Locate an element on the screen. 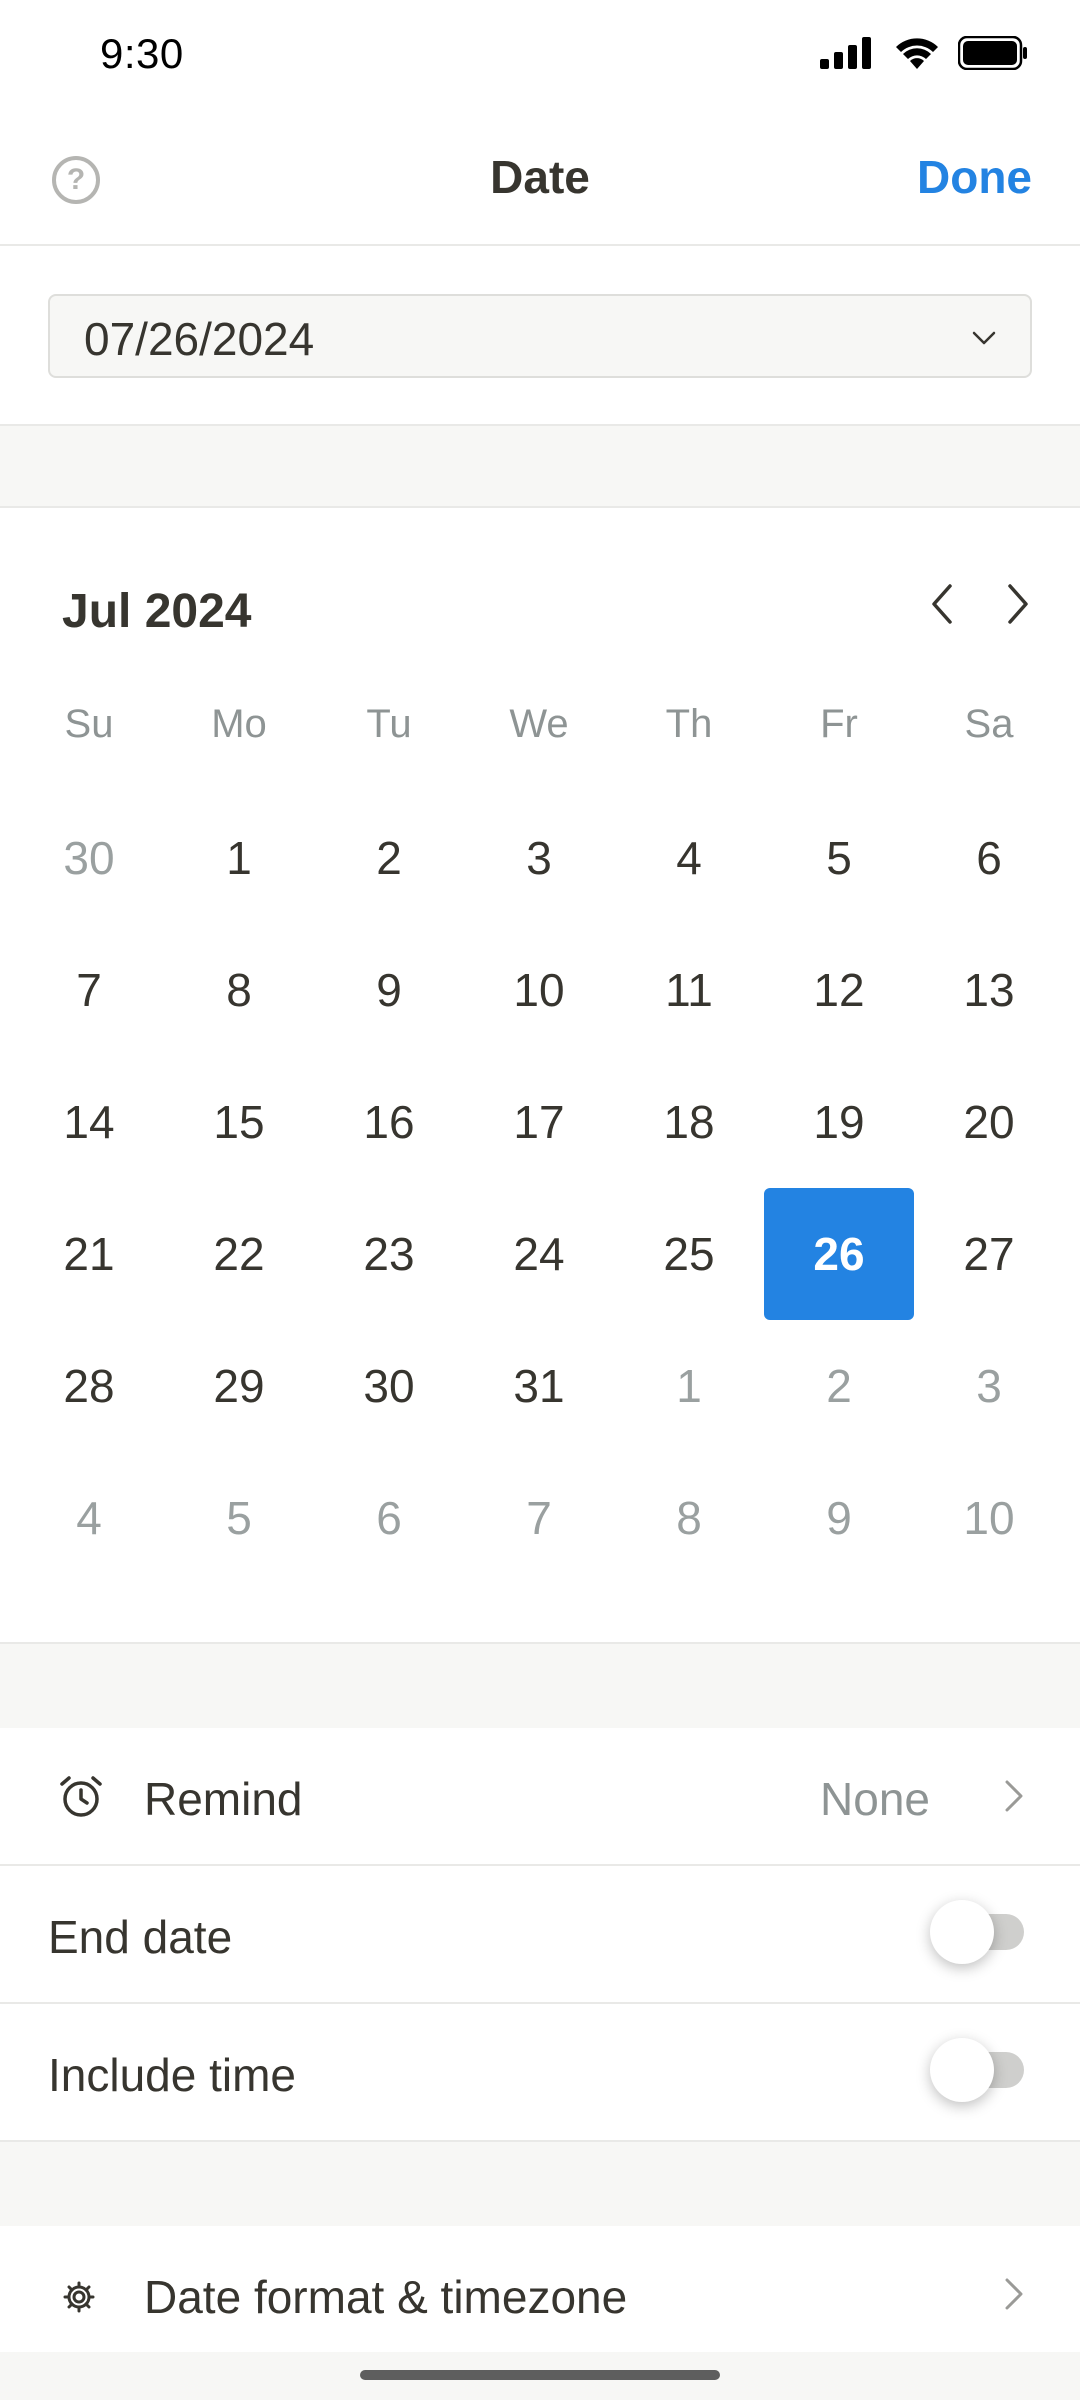 This screenshot has width=1080, height=2400. calendar-day-selected: 26 is located at coordinates (839, 1254).